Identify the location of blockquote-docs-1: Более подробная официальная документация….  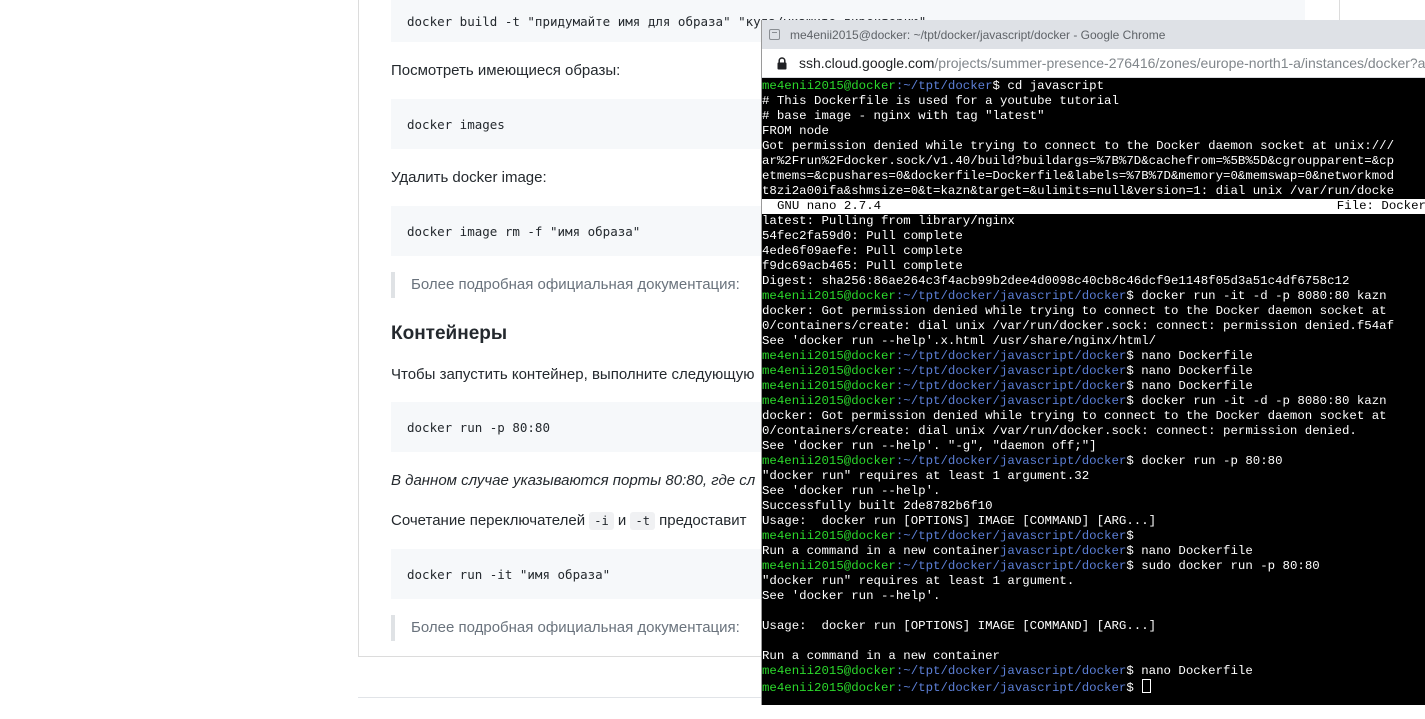
(565, 285).